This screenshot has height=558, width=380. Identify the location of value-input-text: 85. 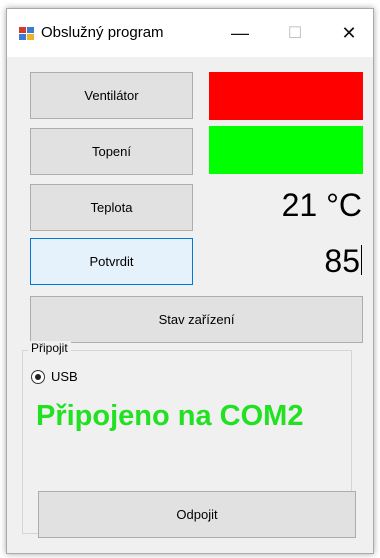
(342, 261).